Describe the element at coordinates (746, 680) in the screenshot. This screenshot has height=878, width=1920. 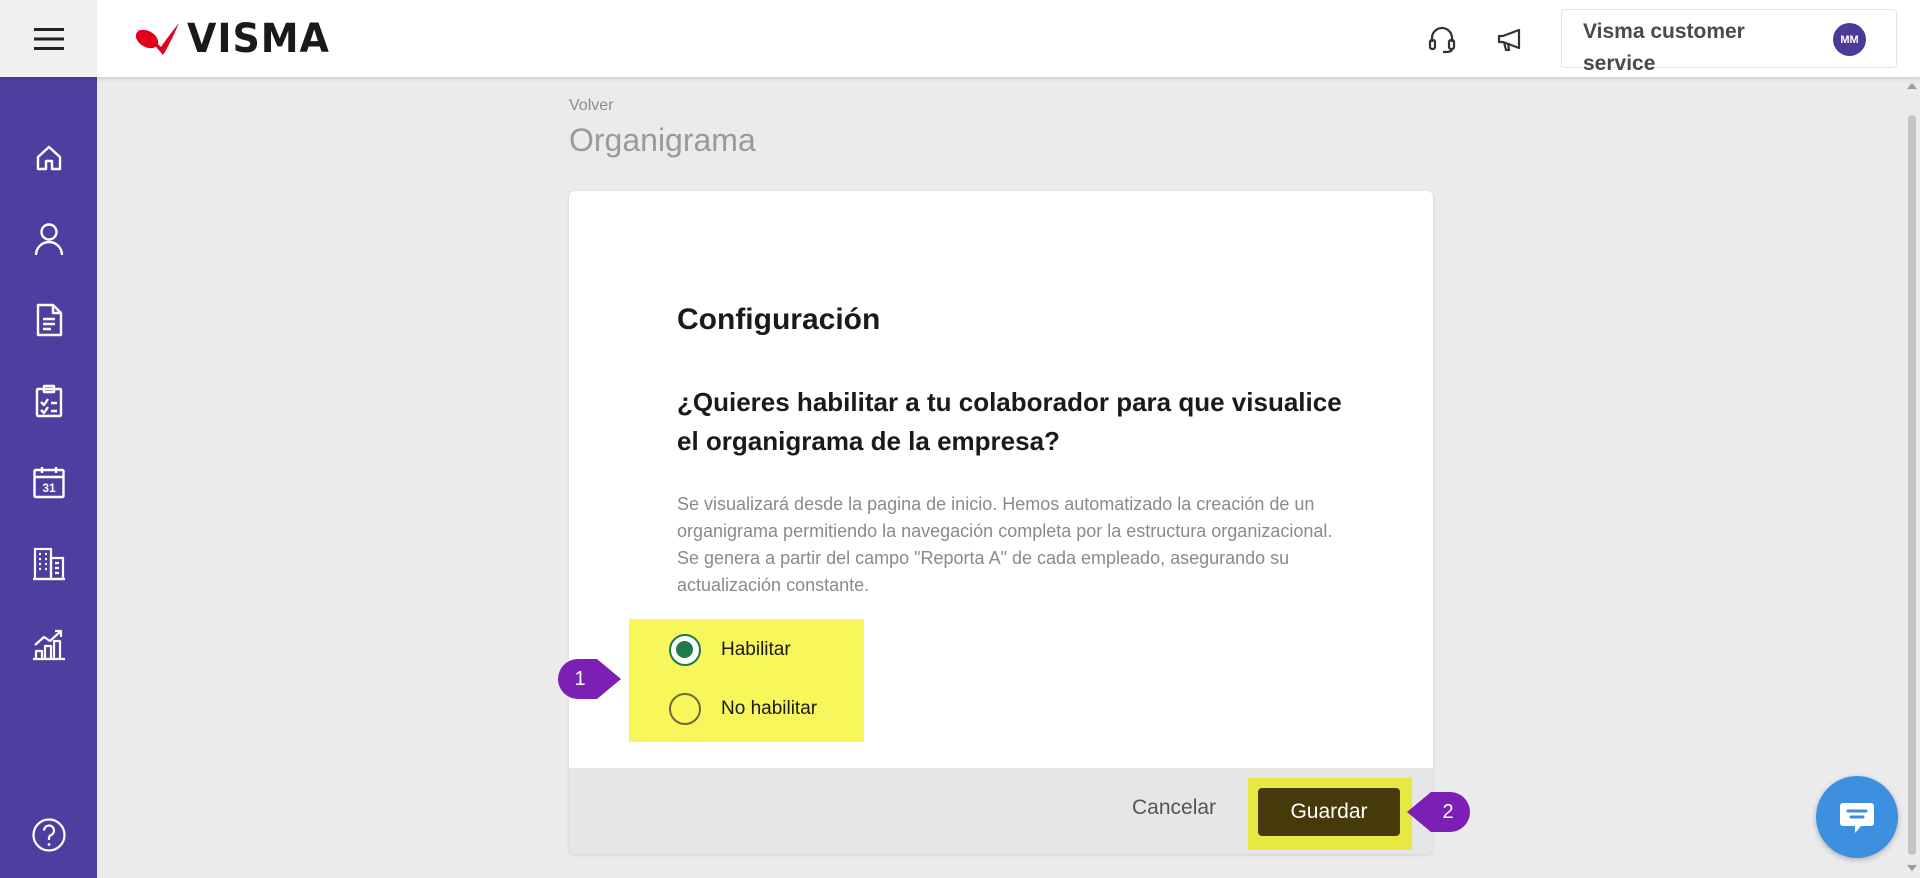
I see `radio-group-highlight: Habilitar No habilitar` at that location.